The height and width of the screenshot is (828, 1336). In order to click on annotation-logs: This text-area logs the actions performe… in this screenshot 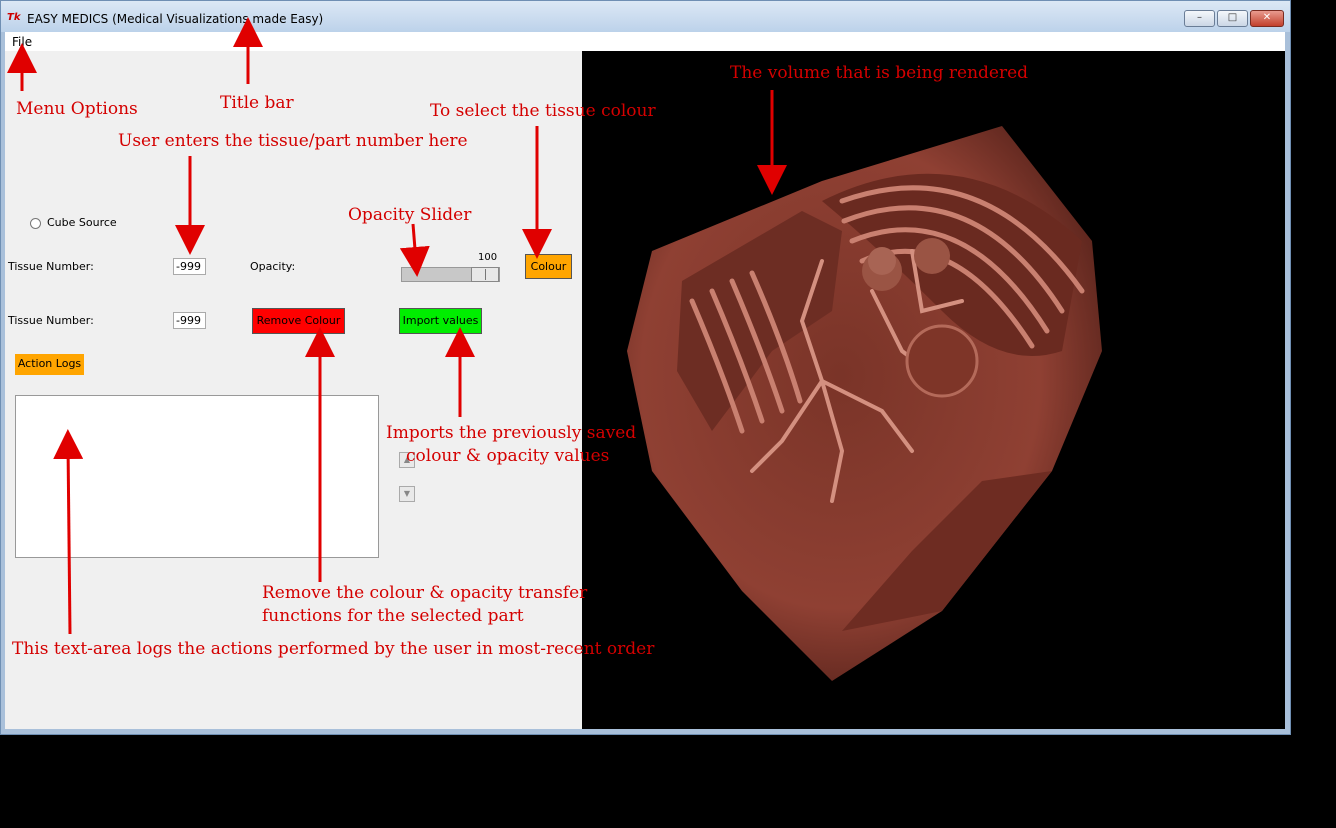, I will do `click(333, 649)`.